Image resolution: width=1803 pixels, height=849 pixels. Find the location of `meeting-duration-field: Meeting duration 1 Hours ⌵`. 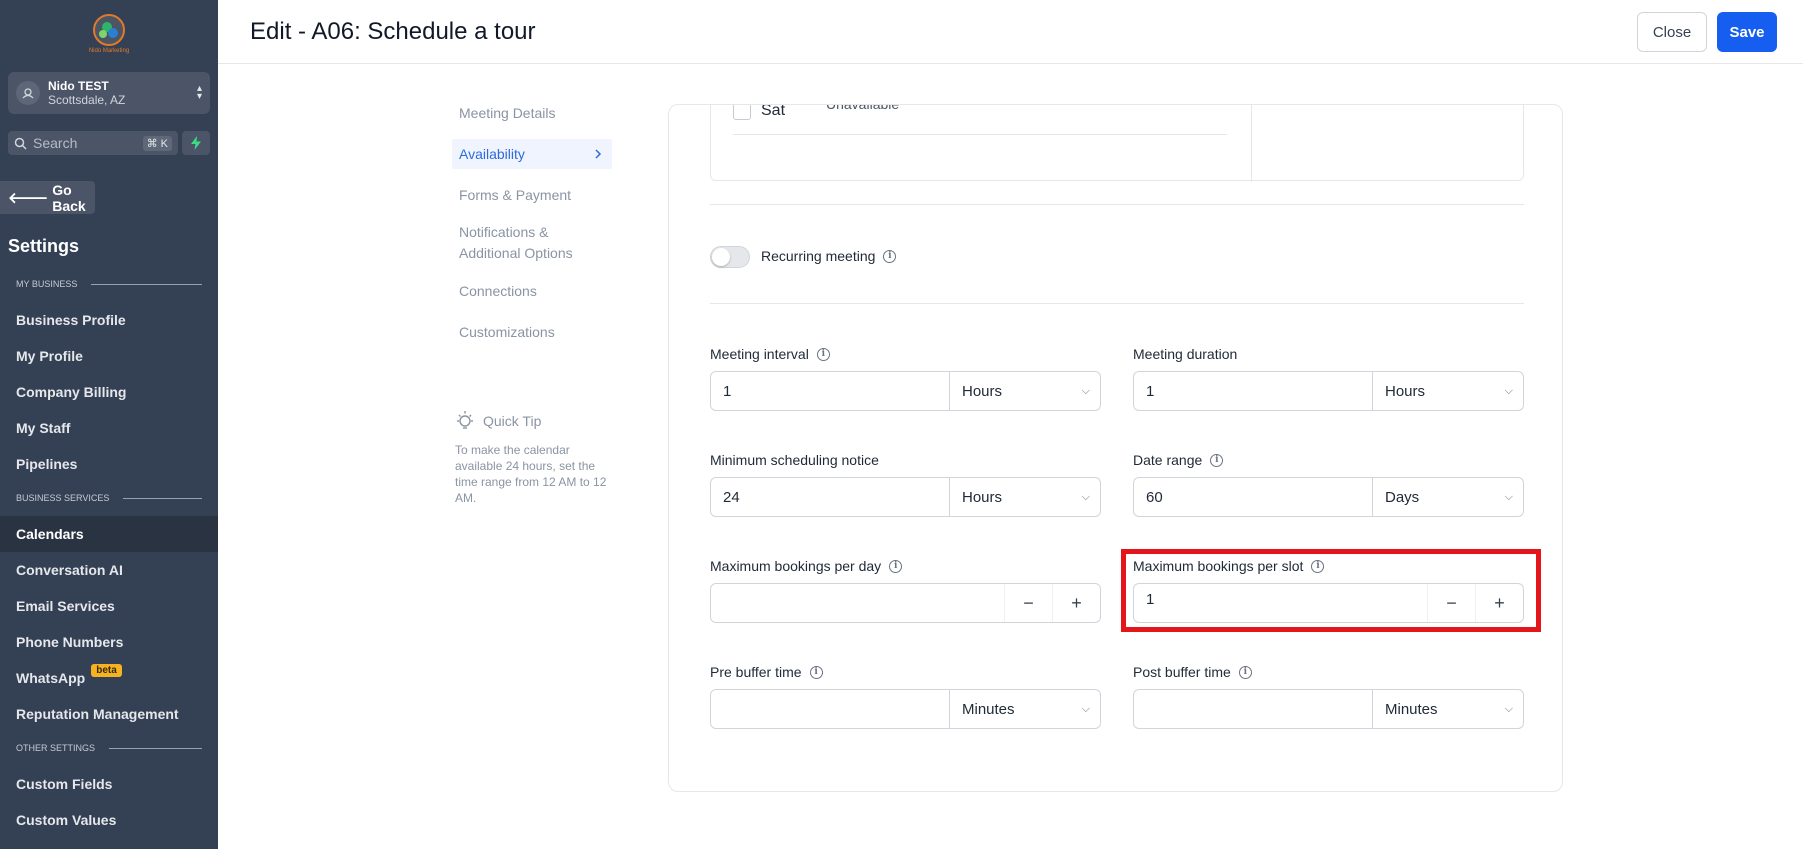

meeting-duration-field: Meeting duration 1 Hours ⌵ is located at coordinates (1328, 378).